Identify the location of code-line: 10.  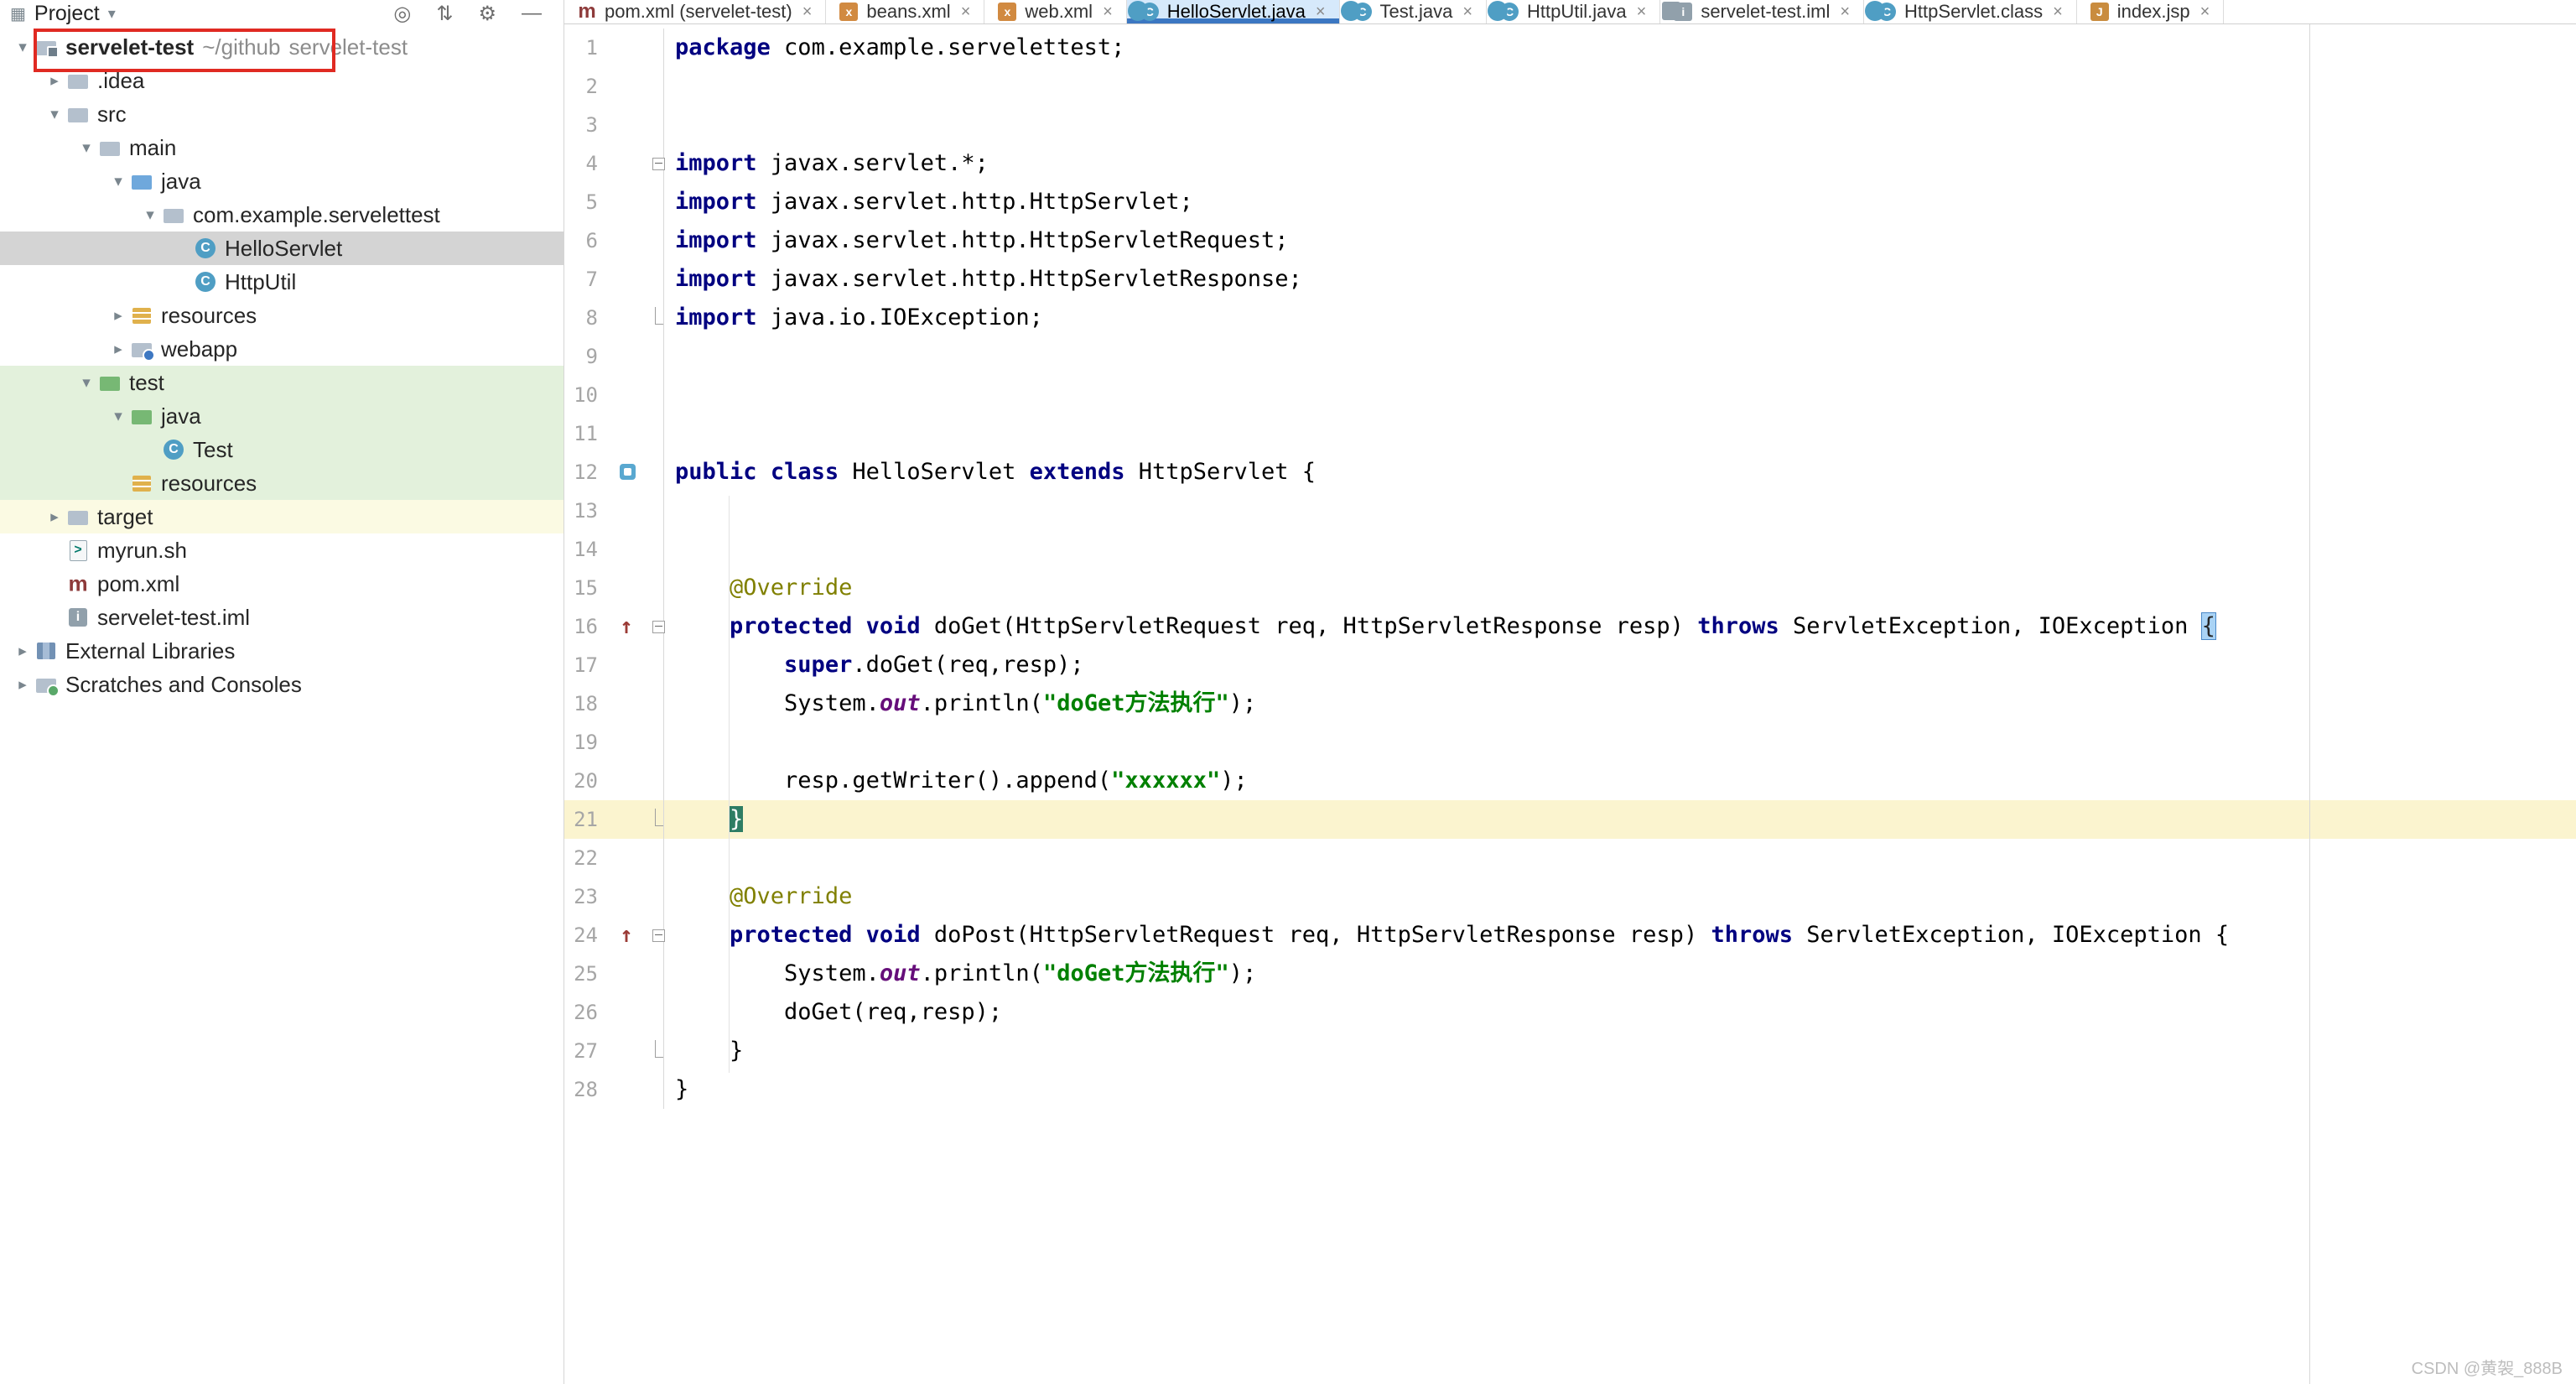
(1570, 395).